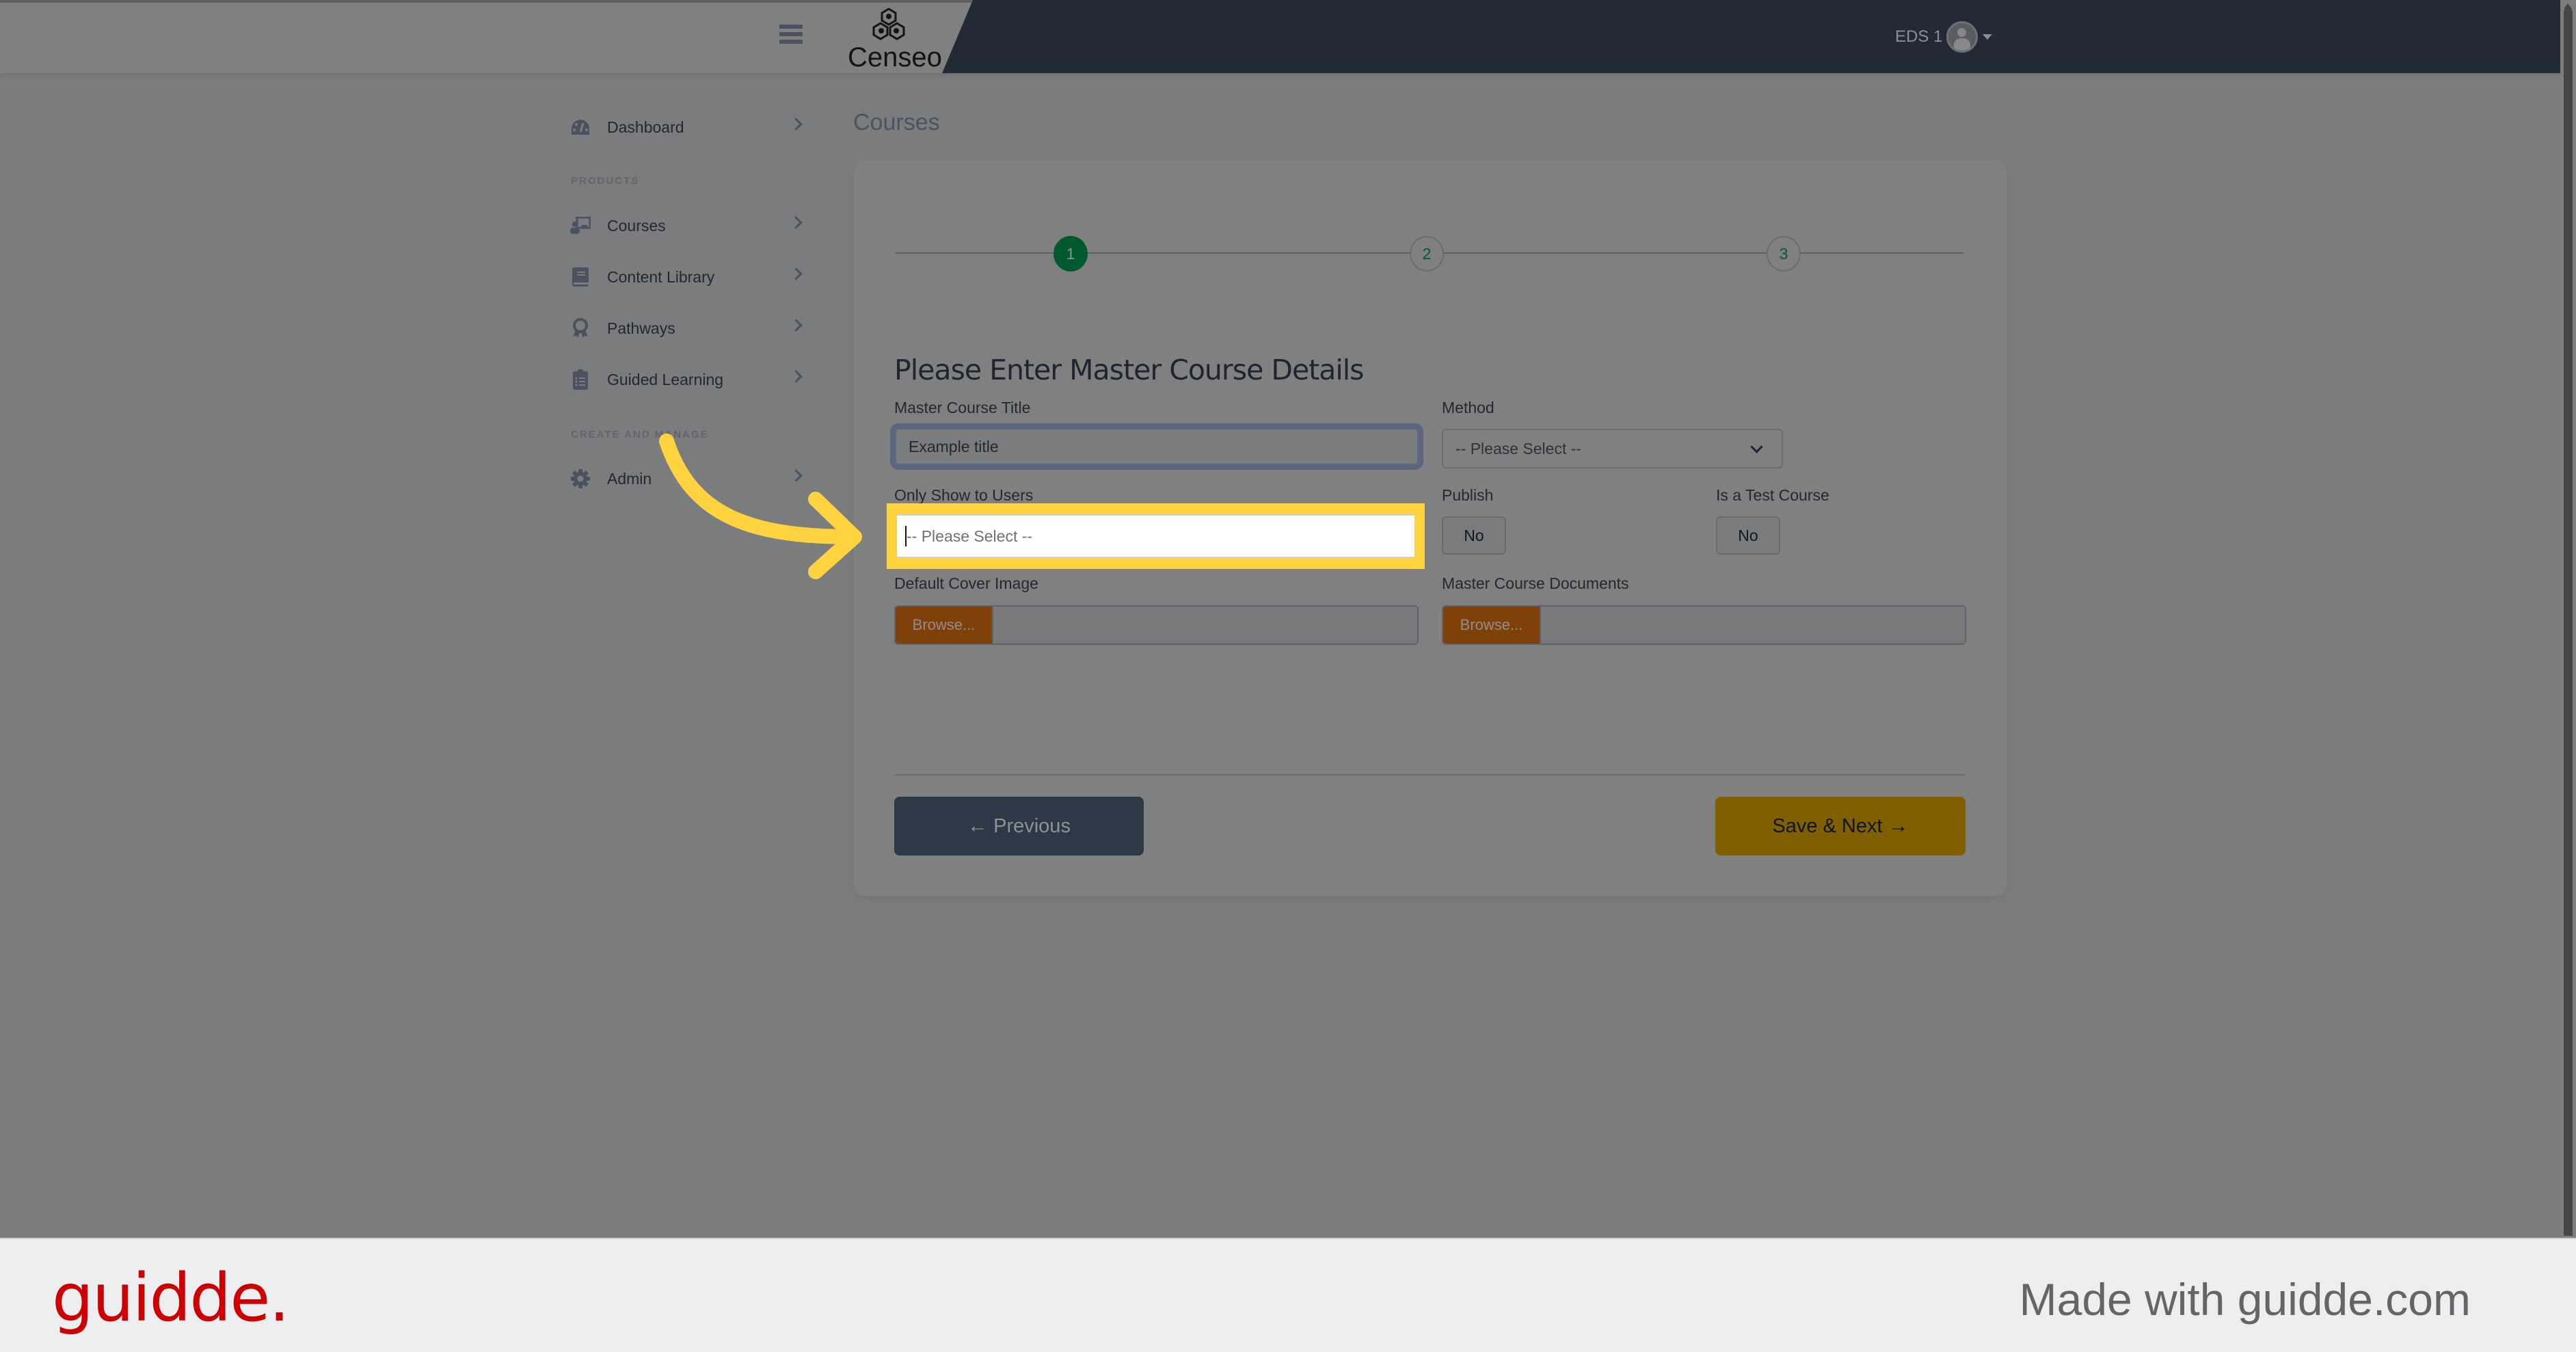 The height and width of the screenshot is (1352, 2576). What do you see at coordinates (1518, 448) in the screenshot?
I see `method-selected-value: -- Please Select --` at bounding box center [1518, 448].